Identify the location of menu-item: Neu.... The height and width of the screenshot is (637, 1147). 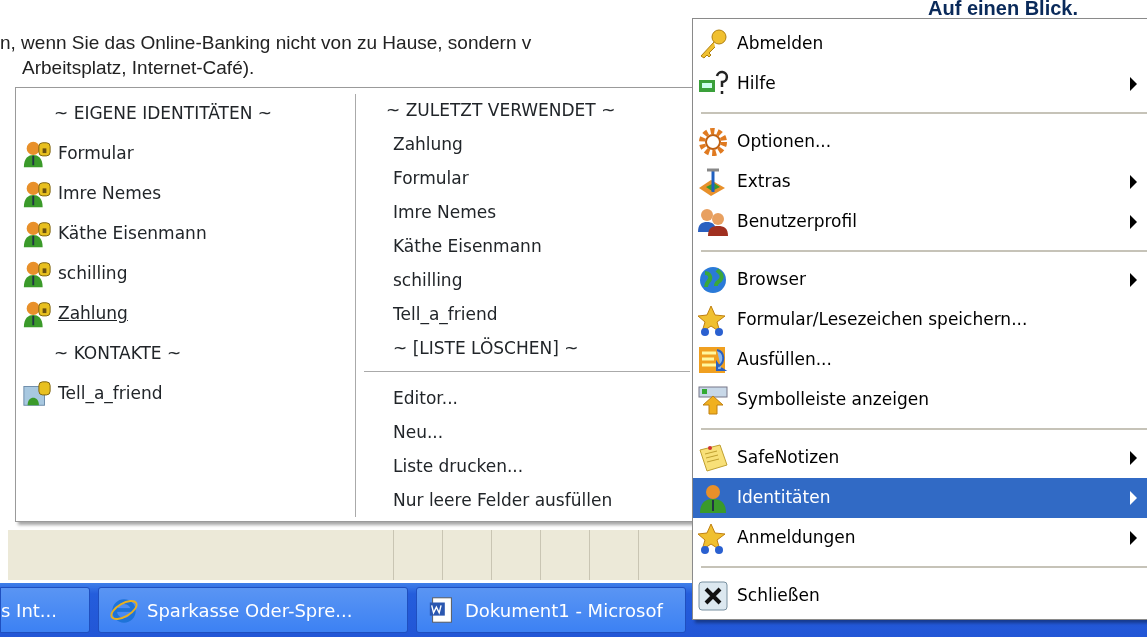
(526, 433).